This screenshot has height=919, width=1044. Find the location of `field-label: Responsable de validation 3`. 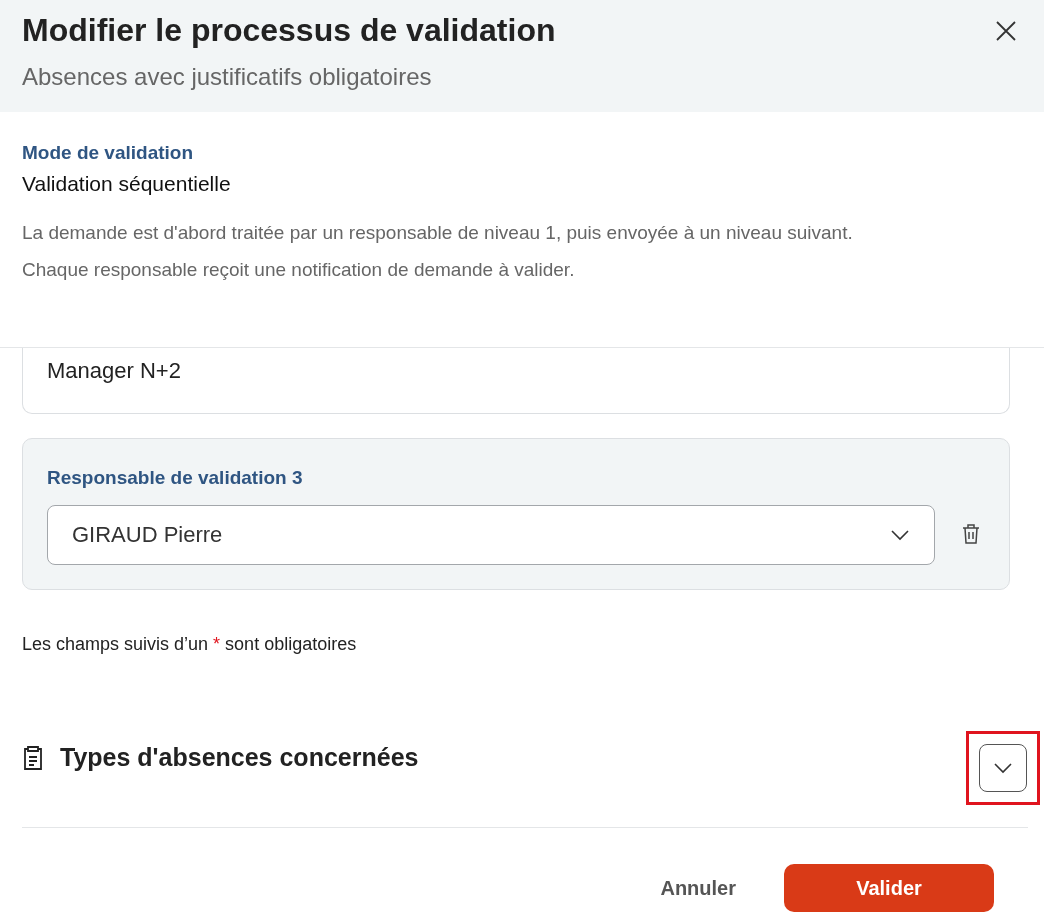

field-label: Responsable de validation 3 is located at coordinates (175, 478).